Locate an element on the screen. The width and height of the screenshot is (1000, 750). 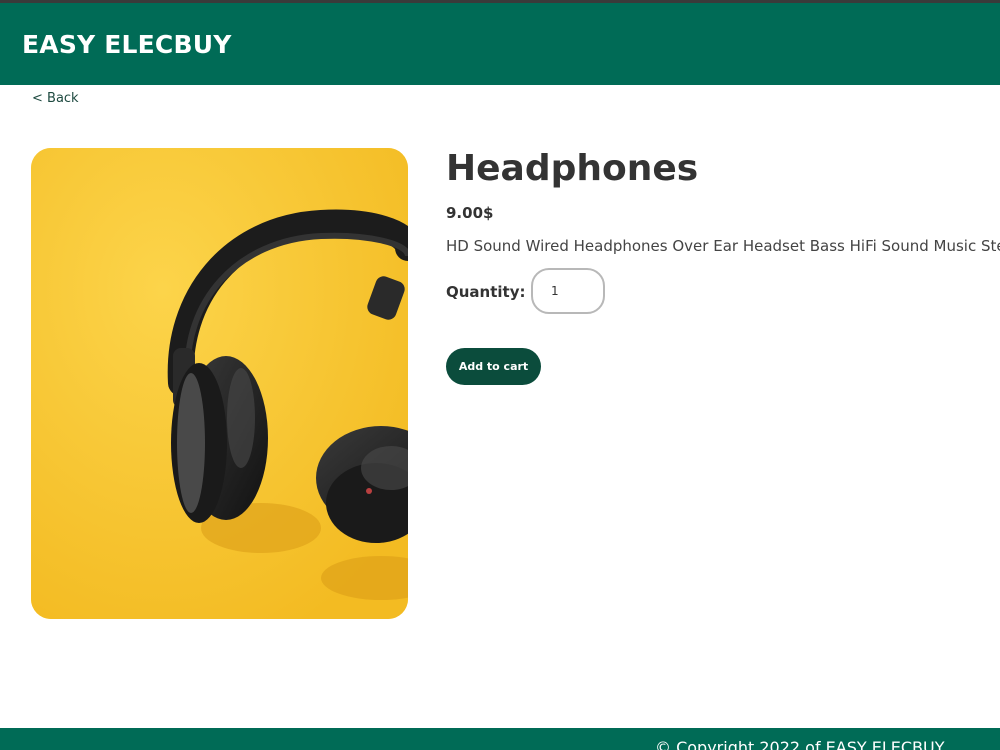
site-footer: © Copyright 2022 of EASY ELECBUY is located at coordinates (500, 739).